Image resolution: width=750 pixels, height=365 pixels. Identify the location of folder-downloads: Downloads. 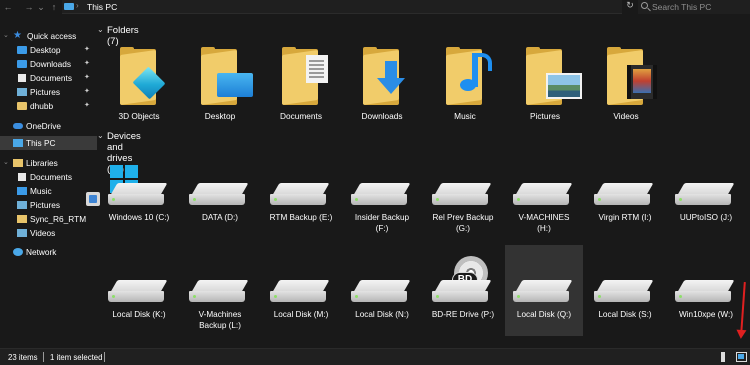
(382, 90).